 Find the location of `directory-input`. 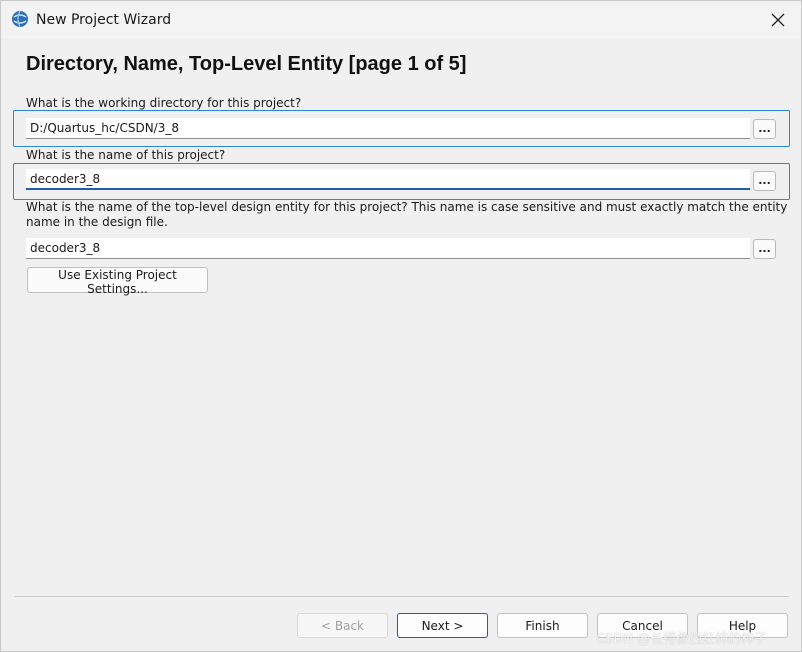

directory-input is located at coordinates (388, 128).